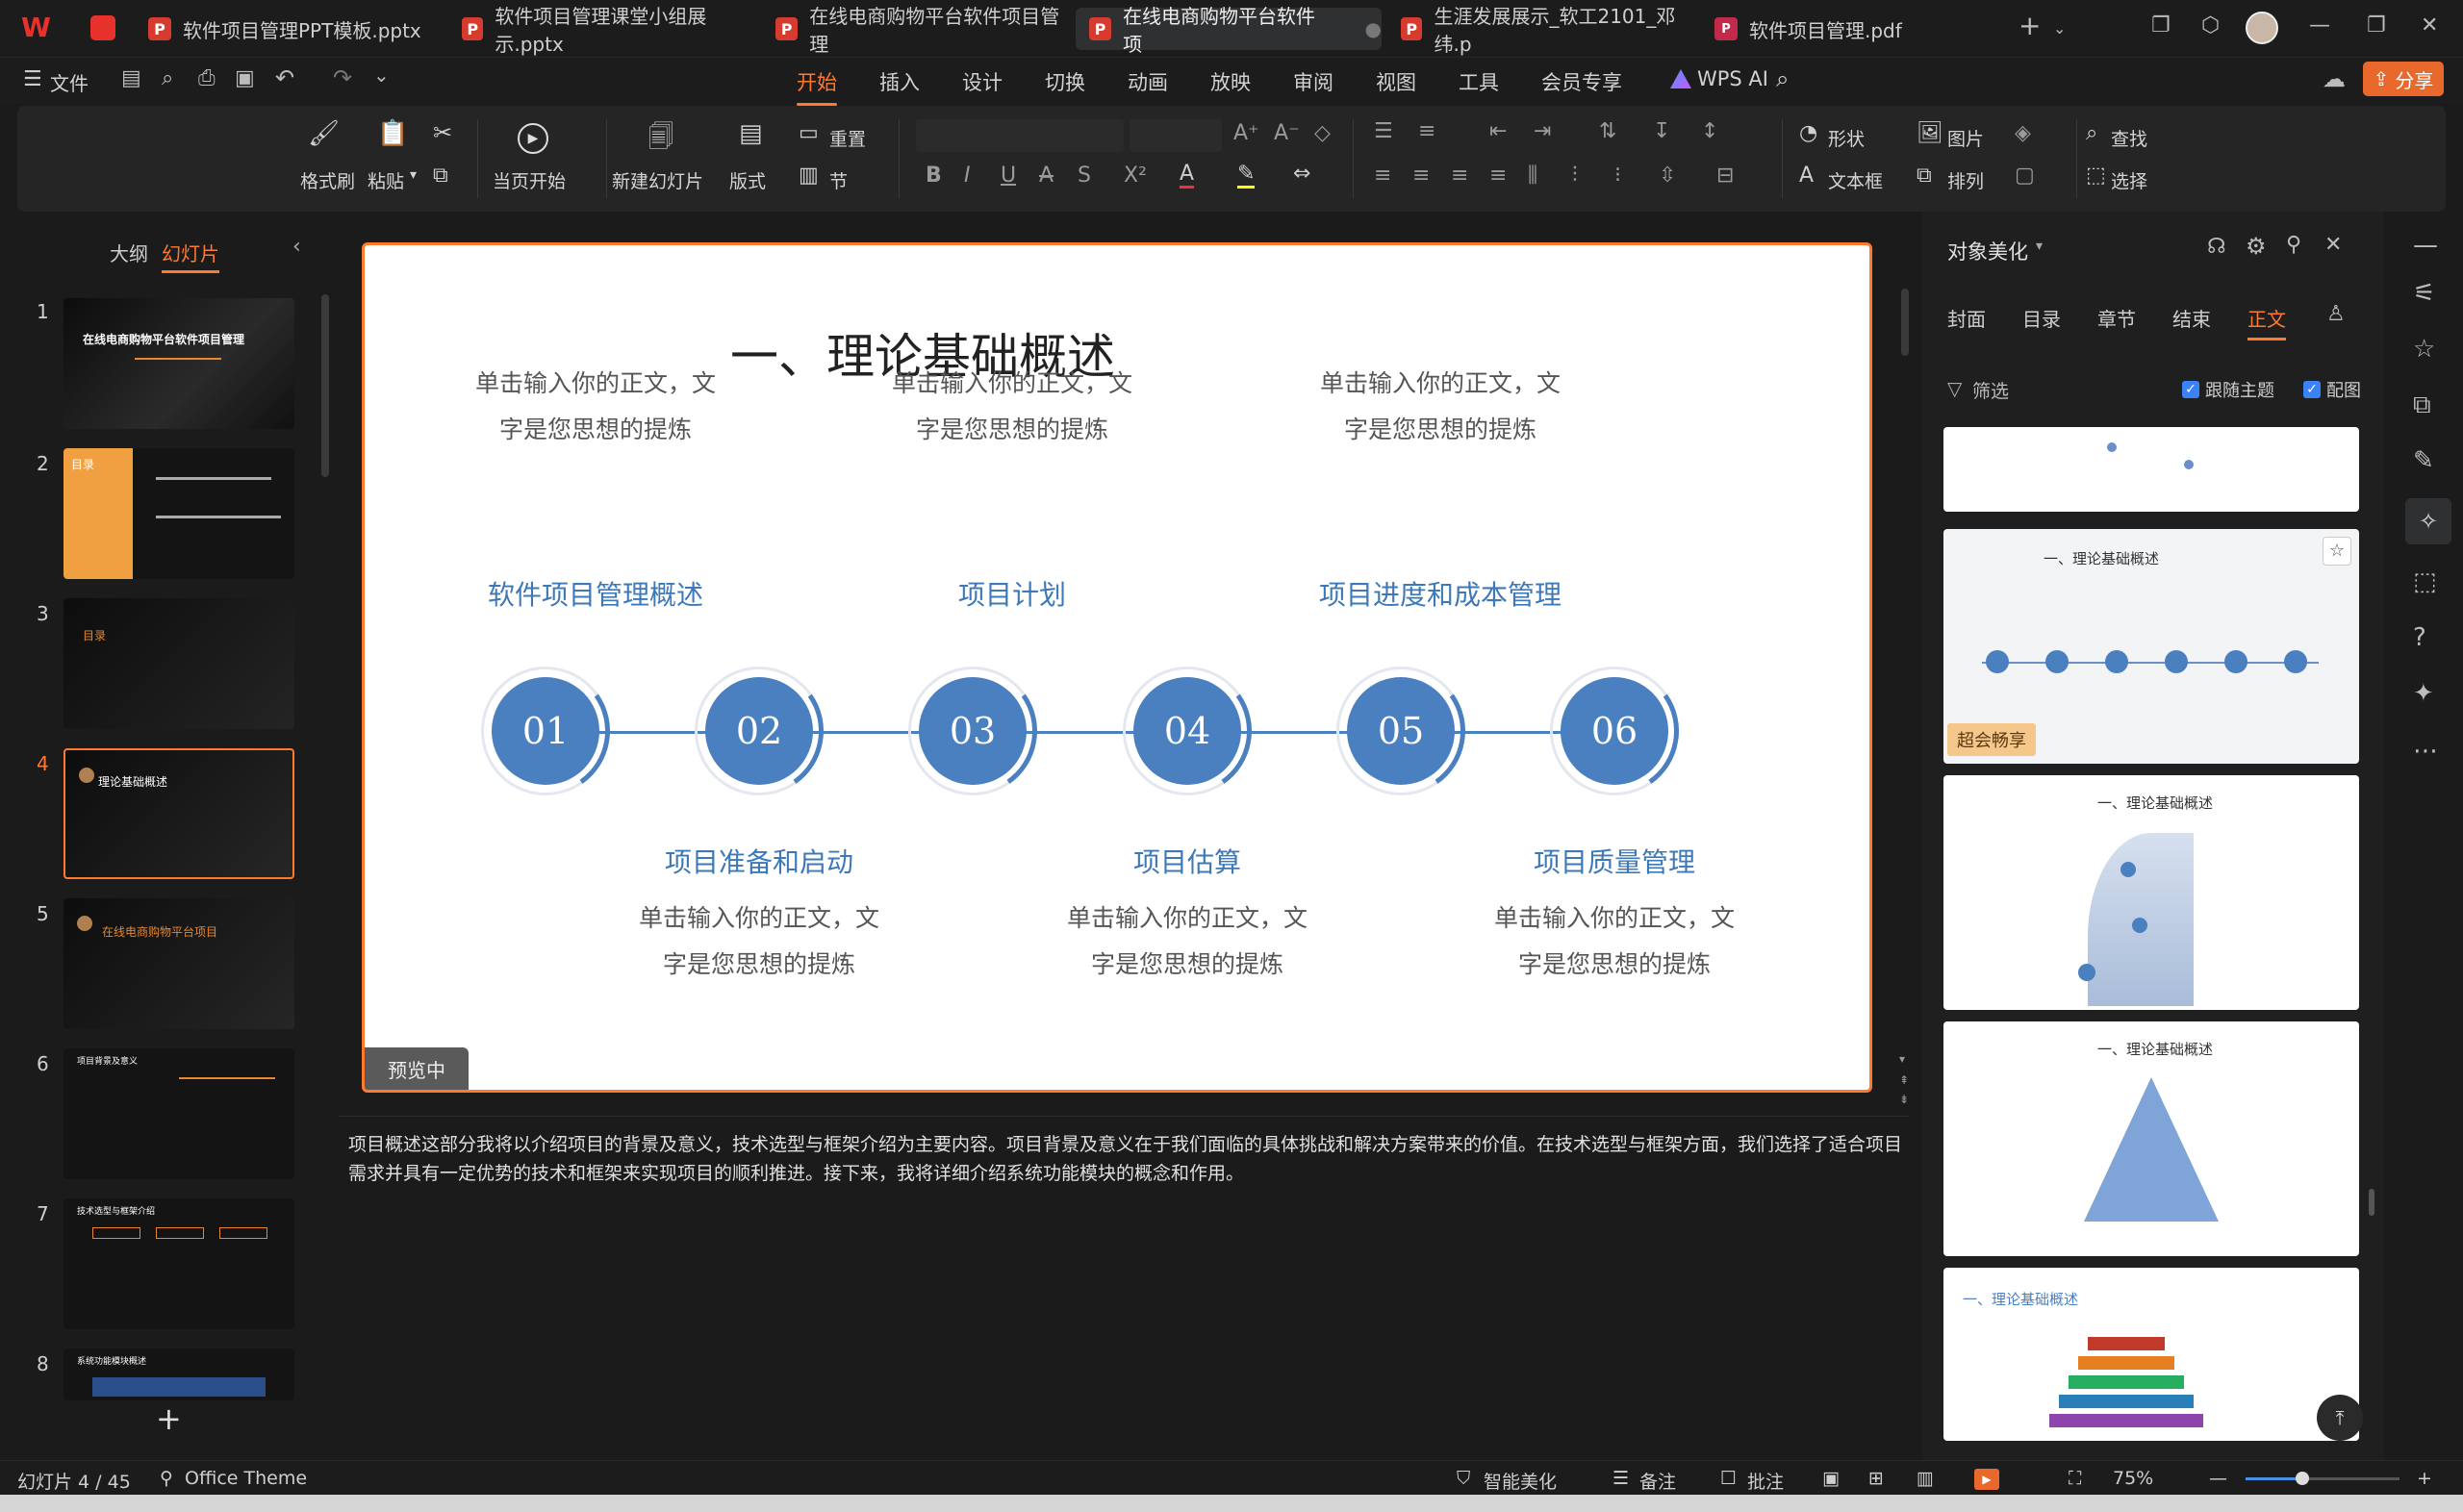 This screenshot has height=1512, width=2463. I want to click on clear-format-icon: ◇, so click(1322, 133).